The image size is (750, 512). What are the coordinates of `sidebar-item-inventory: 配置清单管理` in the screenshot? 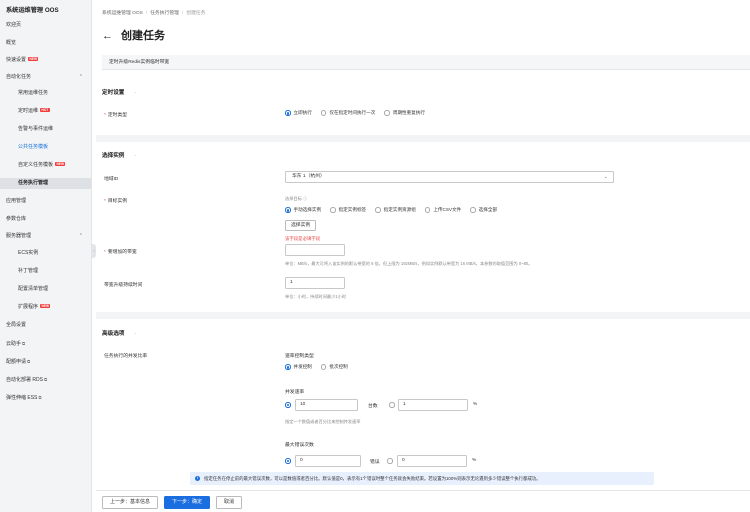 It's located at (45, 289).